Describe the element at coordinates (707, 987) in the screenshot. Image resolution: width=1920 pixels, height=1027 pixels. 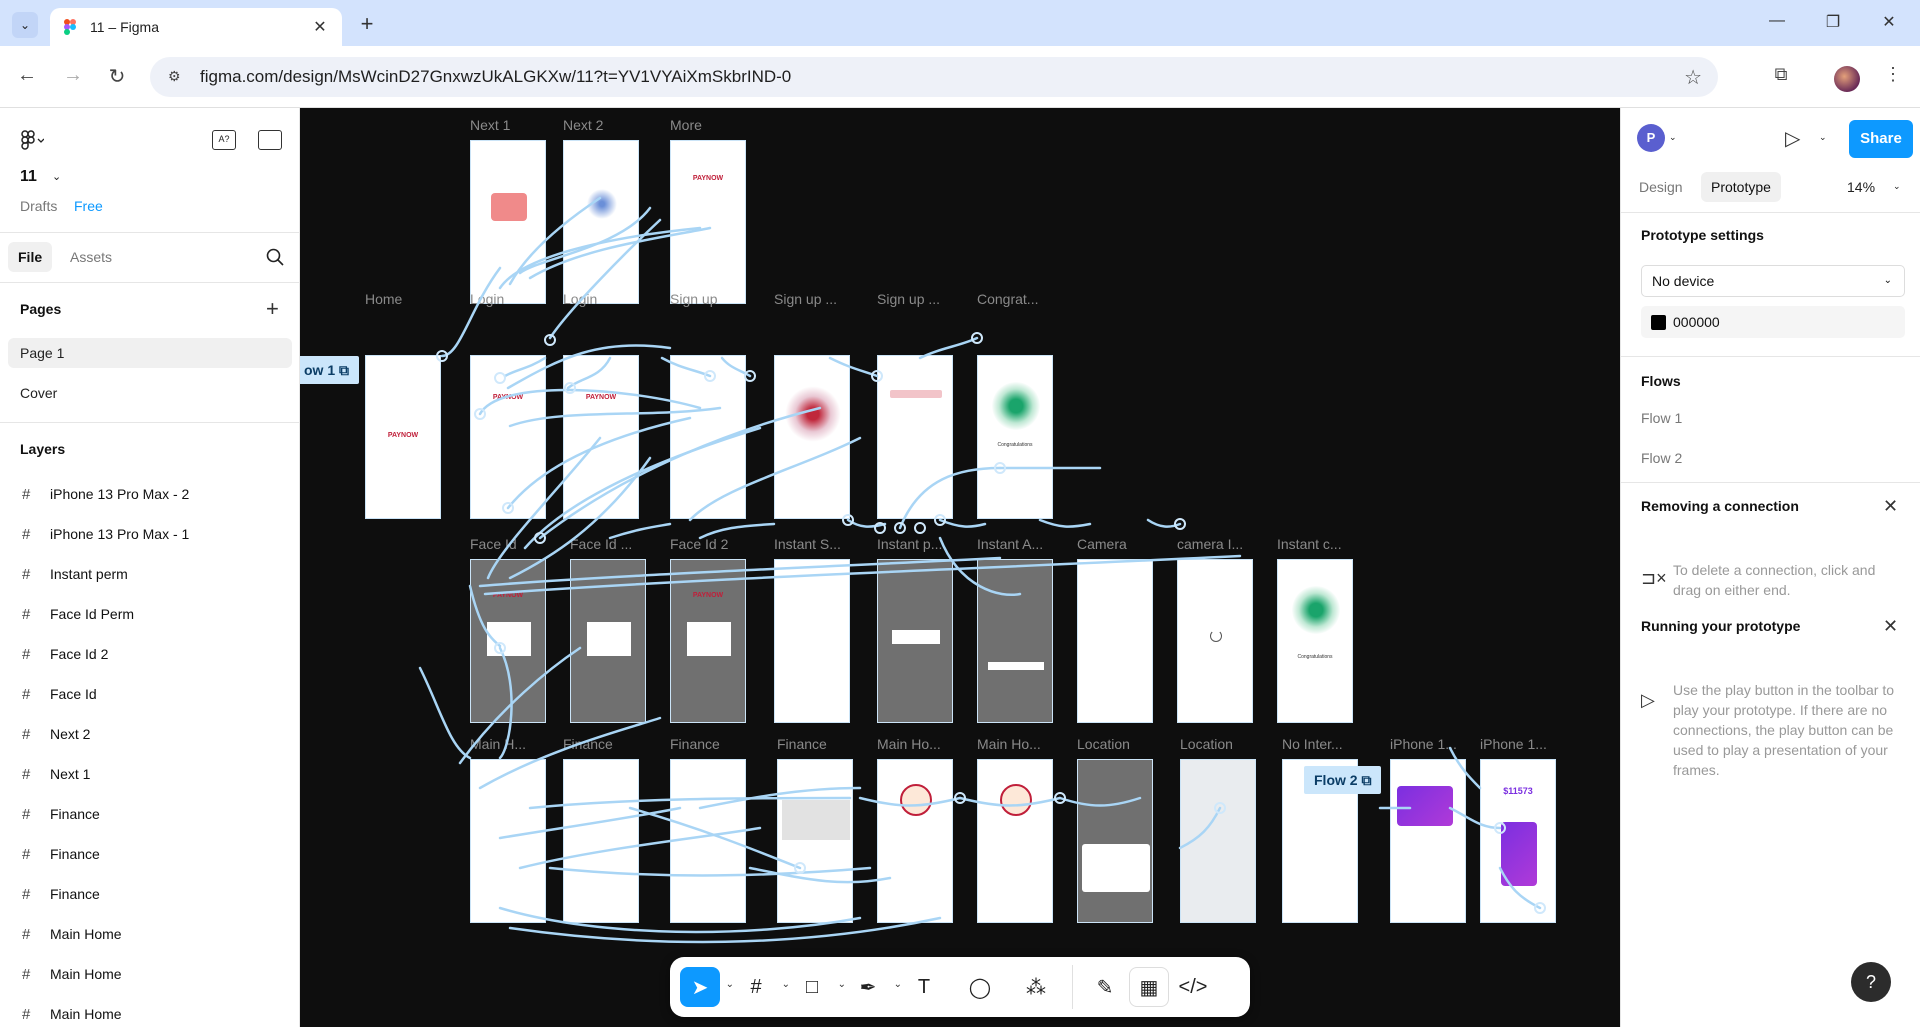
I see `move-tool-button: ➤ ⌄` at that location.